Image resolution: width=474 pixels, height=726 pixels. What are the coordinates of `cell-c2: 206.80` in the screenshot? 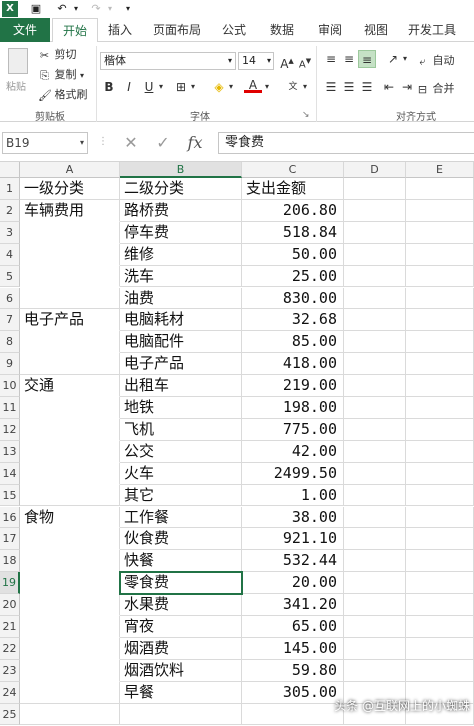 It's located at (293, 210).